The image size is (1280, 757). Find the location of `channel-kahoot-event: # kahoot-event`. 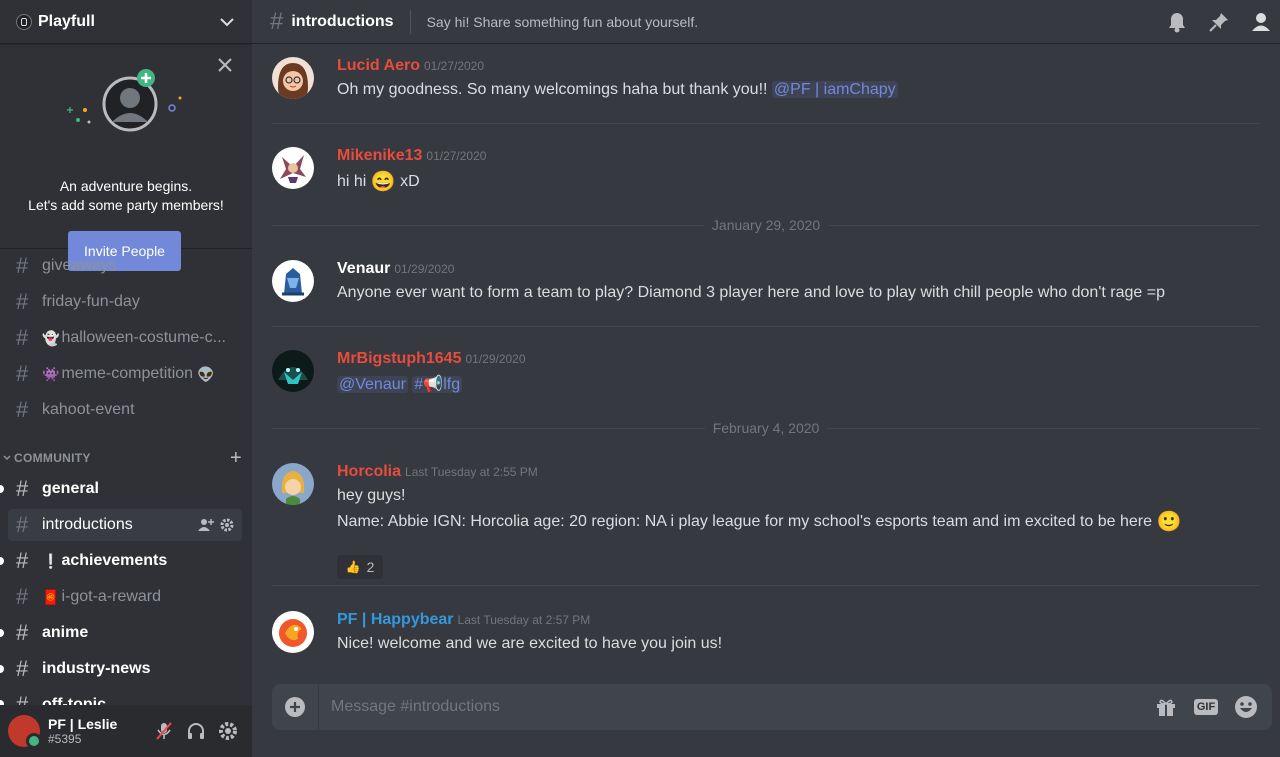

channel-kahoot-event: # kahoot-event is located at coordinates (125, 410).